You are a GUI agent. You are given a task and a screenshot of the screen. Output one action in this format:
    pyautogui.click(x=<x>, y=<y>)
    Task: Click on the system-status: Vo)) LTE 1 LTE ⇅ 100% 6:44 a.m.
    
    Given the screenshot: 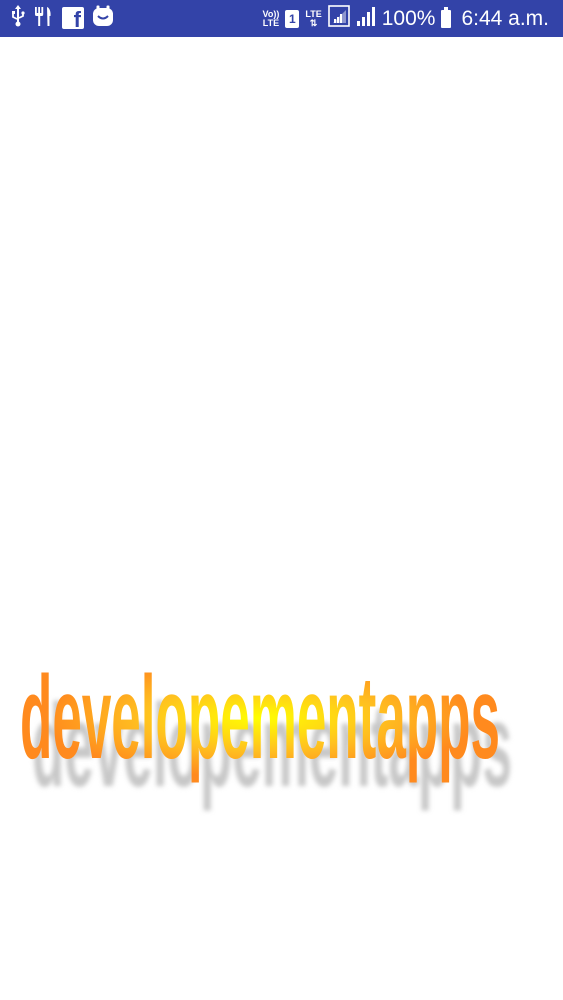 What is the action you would take?
    pyautogui.click(x=406, y=18)
    